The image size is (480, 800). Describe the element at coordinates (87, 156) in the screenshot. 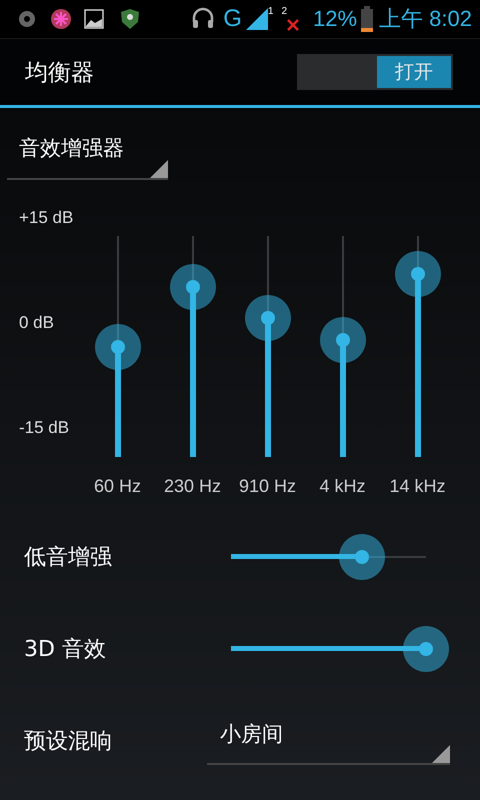

I see `preset-dropdown: 音效增强器` at that location.